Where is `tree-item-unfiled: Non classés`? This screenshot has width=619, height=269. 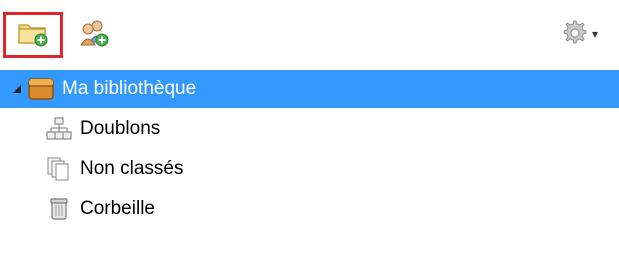
tree-item-unfiled: Non classés is located at coordinates (114, 169).